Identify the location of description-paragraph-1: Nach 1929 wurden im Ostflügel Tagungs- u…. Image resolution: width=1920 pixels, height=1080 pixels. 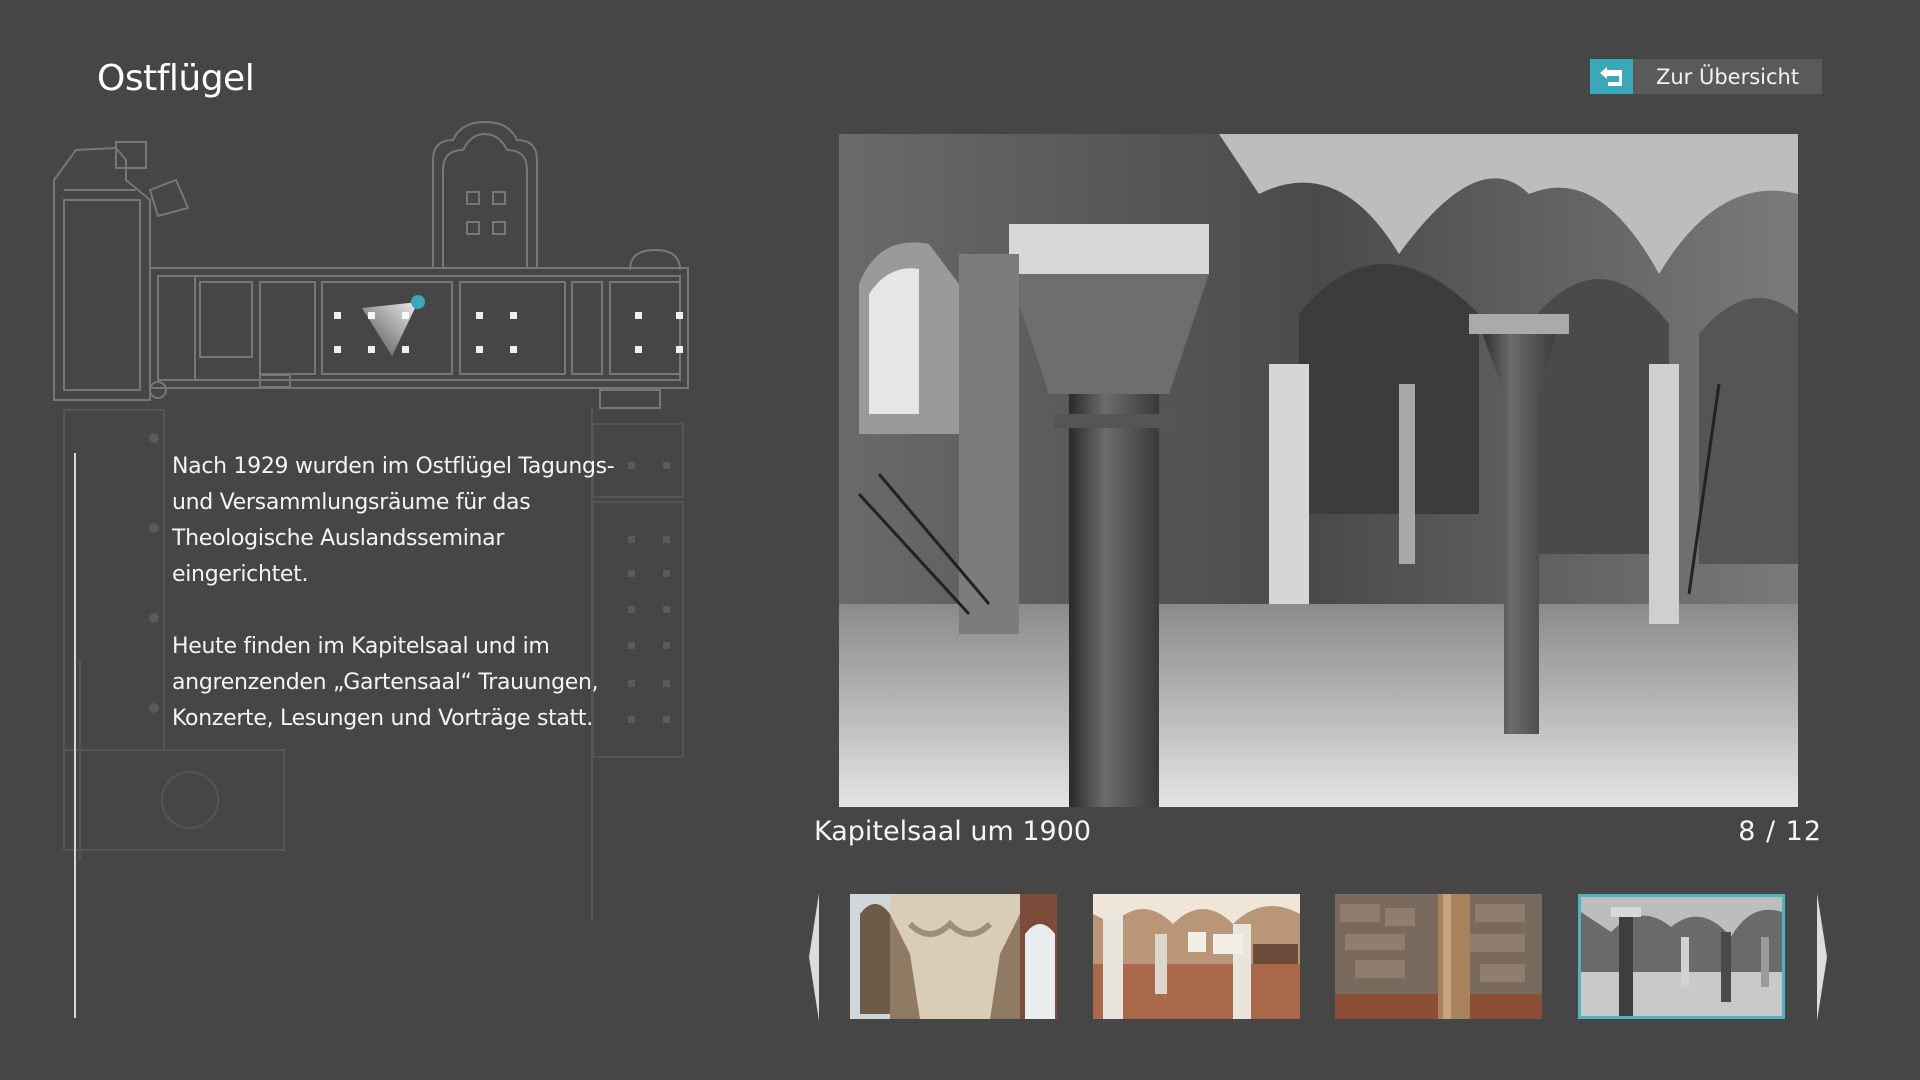
(393, 520).